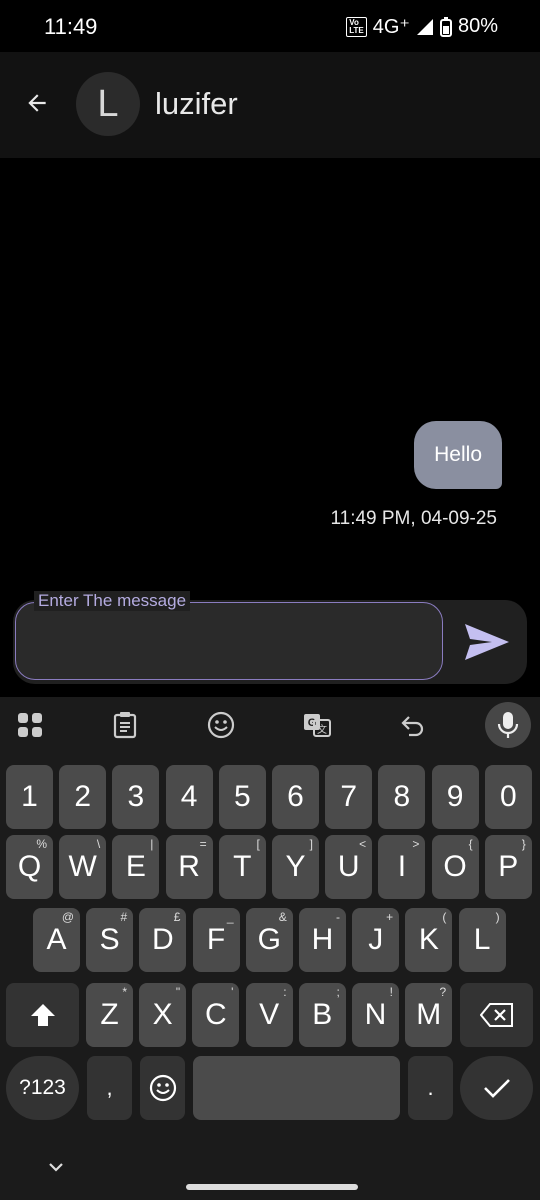  I want to click on key-l-label: L, so click(482, 939).